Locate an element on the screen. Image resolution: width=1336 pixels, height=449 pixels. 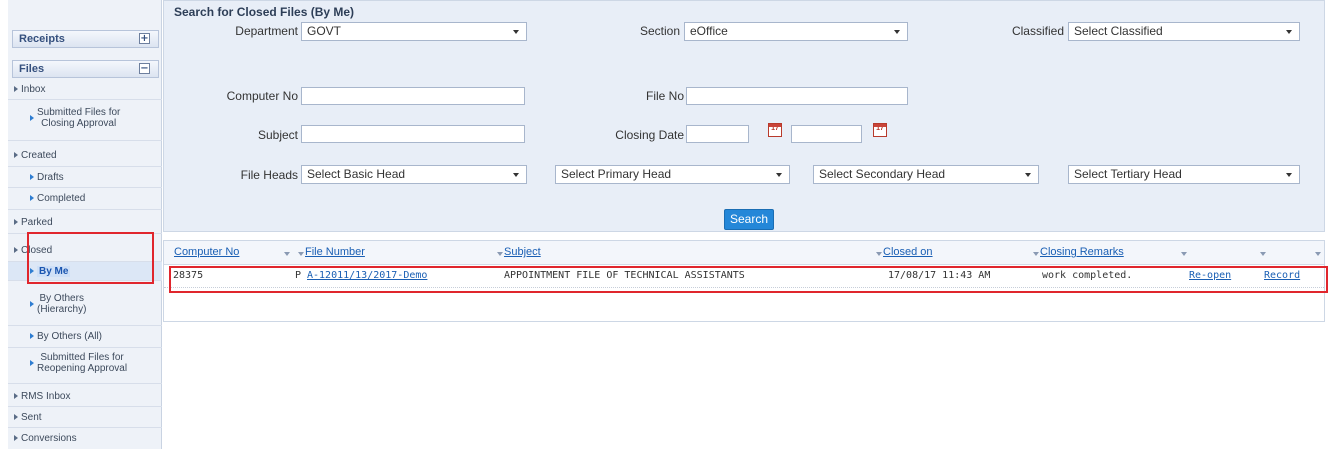
cell-subject: APPOINTMENT FILE OF TECHNICAL ASSISTANTS is located at coordinates (624, 275).